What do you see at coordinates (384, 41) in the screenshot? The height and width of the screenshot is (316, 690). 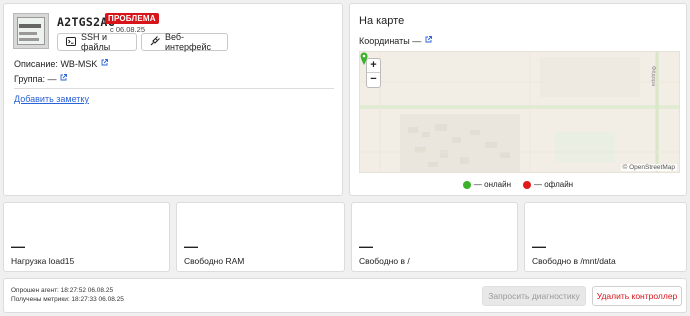 I see `coordinates-label: Координаты` at bounding box center [384, 41].